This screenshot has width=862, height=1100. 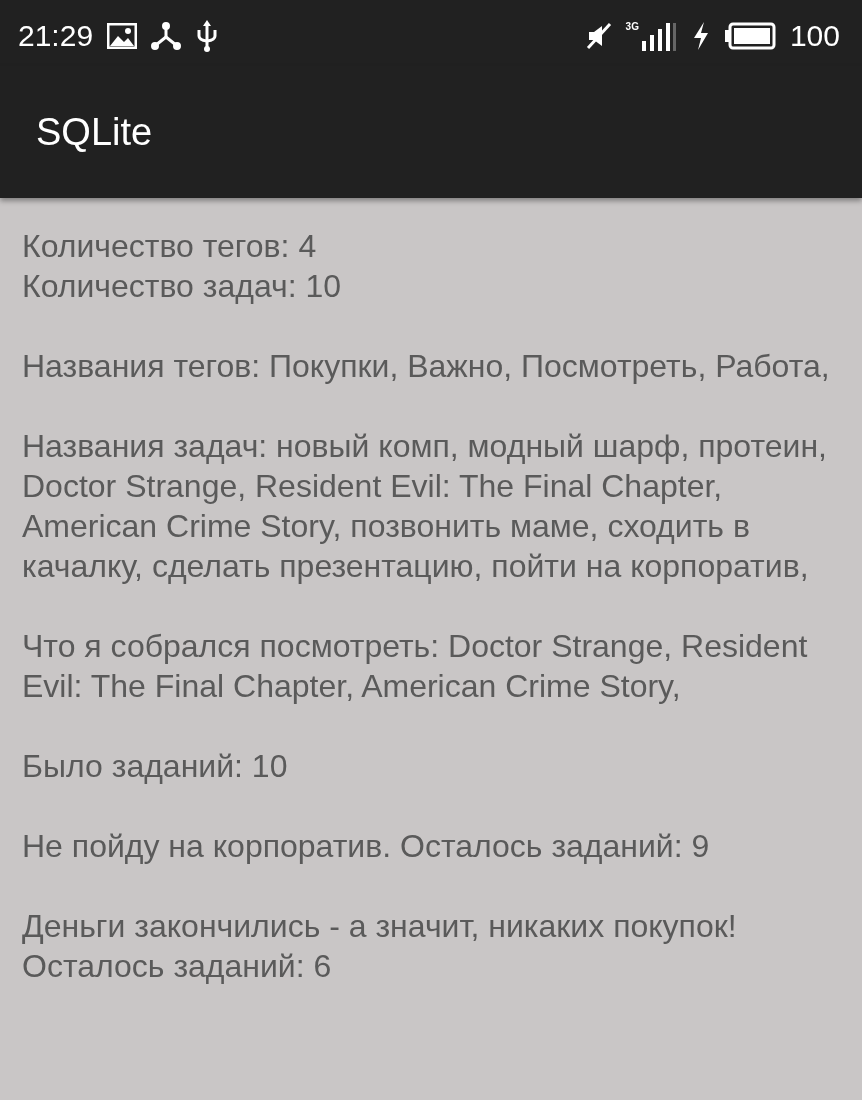 What do you see at coordinates (182, 286) in the screenshot?
I see `text-line: Количество задач: 10` at bounding box center [182, 286].